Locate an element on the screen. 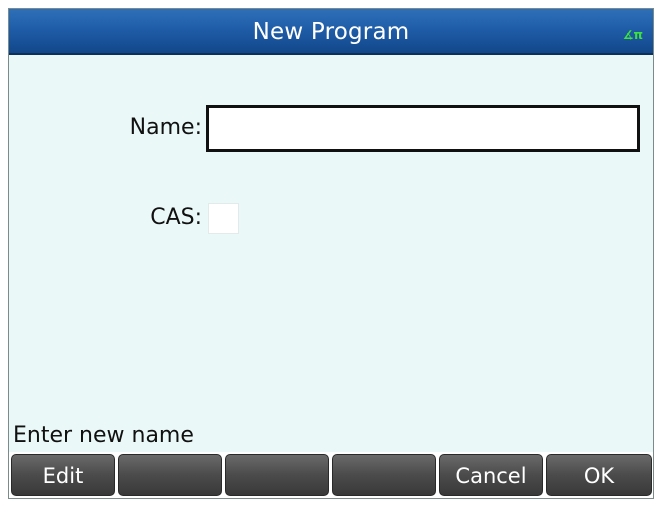  softkey-menu: Edit Cancel OK is located at coordinates (331, 475).